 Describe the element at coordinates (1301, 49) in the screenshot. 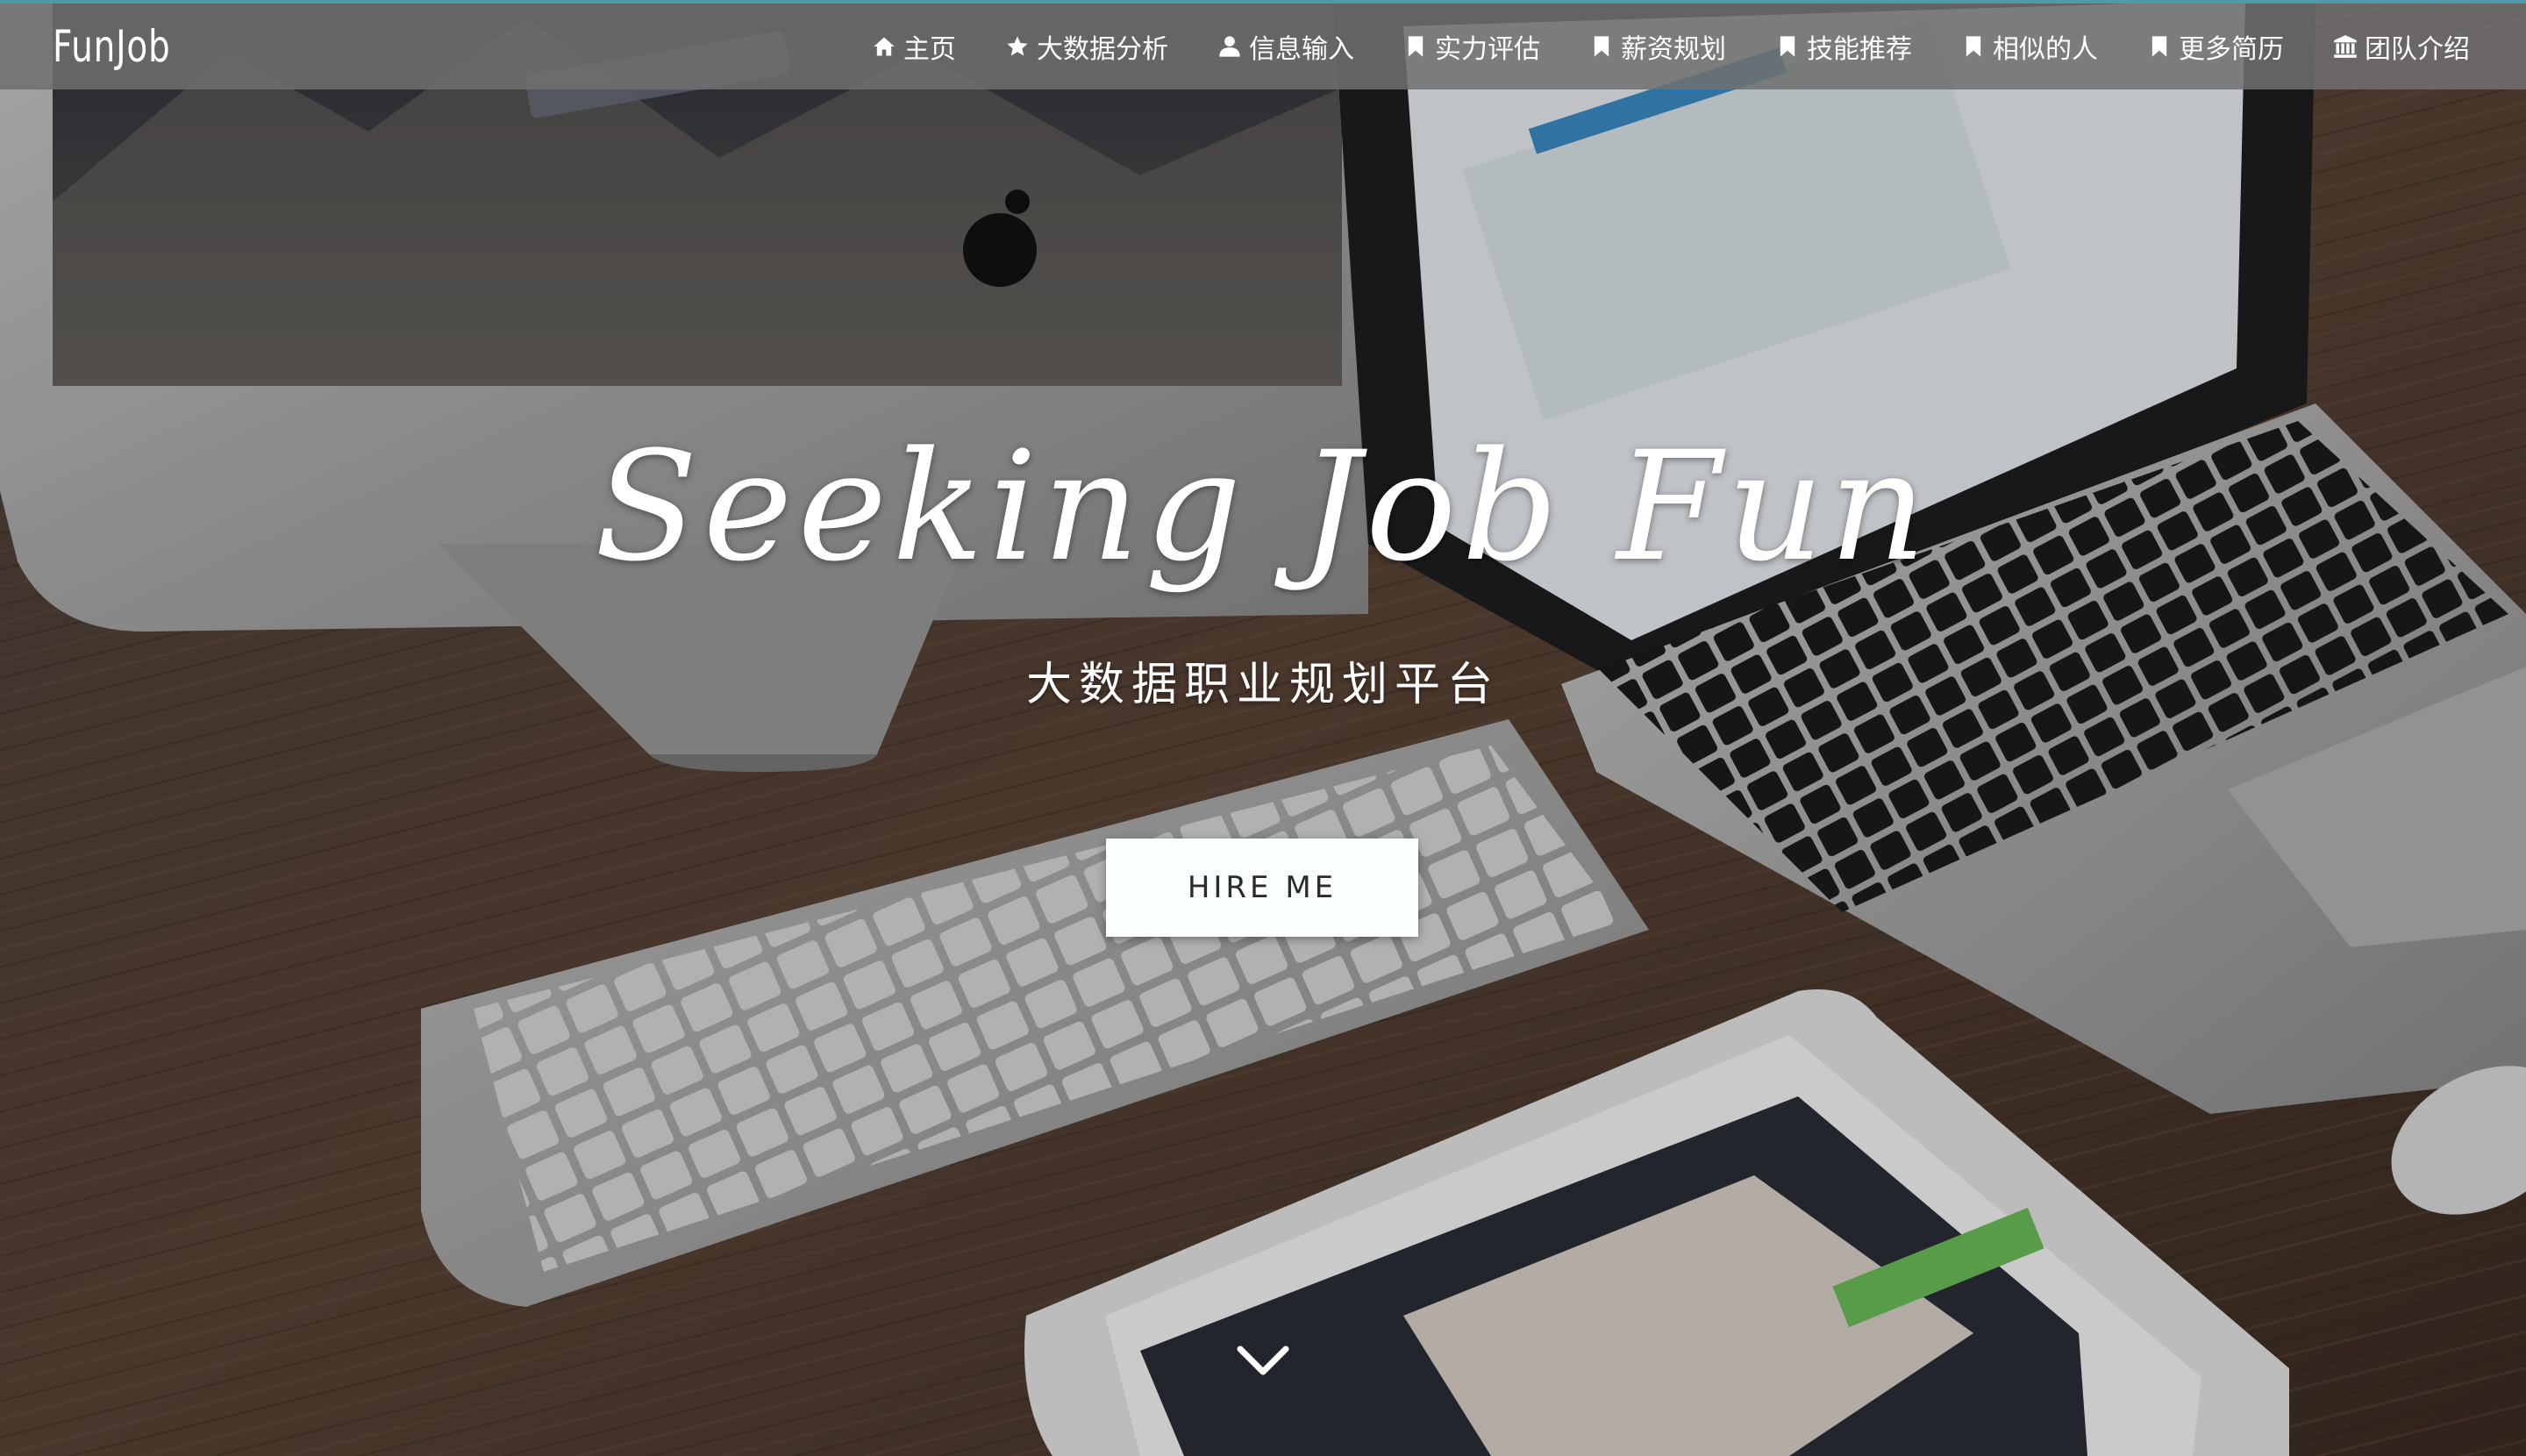

I see `nav-item-label: 信息输入` at that location.